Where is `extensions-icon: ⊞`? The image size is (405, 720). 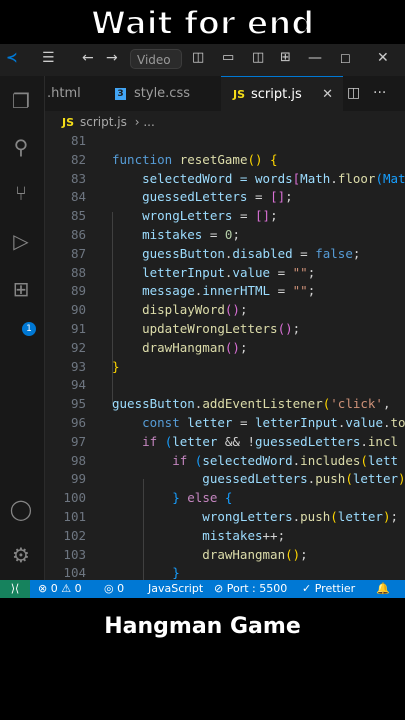 extensions-icon: ⊞ is located at coordinates (21, 289).